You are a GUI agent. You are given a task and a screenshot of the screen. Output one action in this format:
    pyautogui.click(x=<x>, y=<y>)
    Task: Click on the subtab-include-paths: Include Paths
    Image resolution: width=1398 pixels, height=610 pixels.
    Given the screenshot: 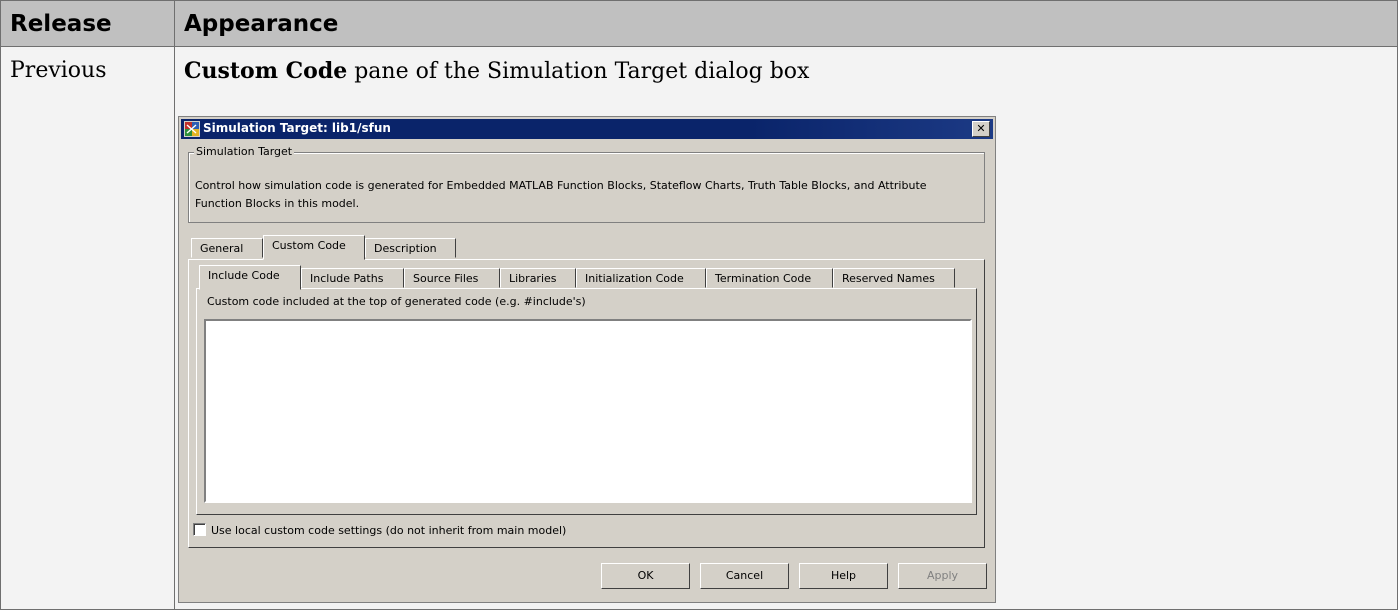 What is the action you would take?
    pyautogui.click(x=352, y=278)
    